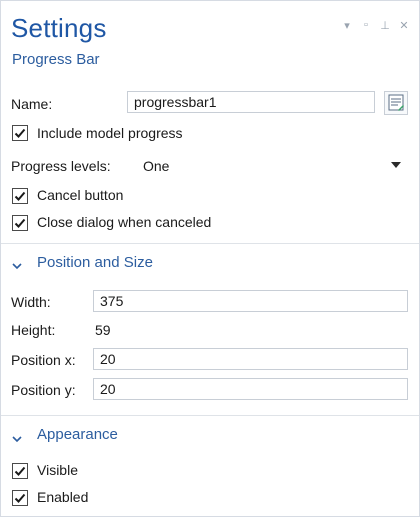 This screenshot has height=517, width=420. I want to click on width-label: Width:, so click(31, 302).